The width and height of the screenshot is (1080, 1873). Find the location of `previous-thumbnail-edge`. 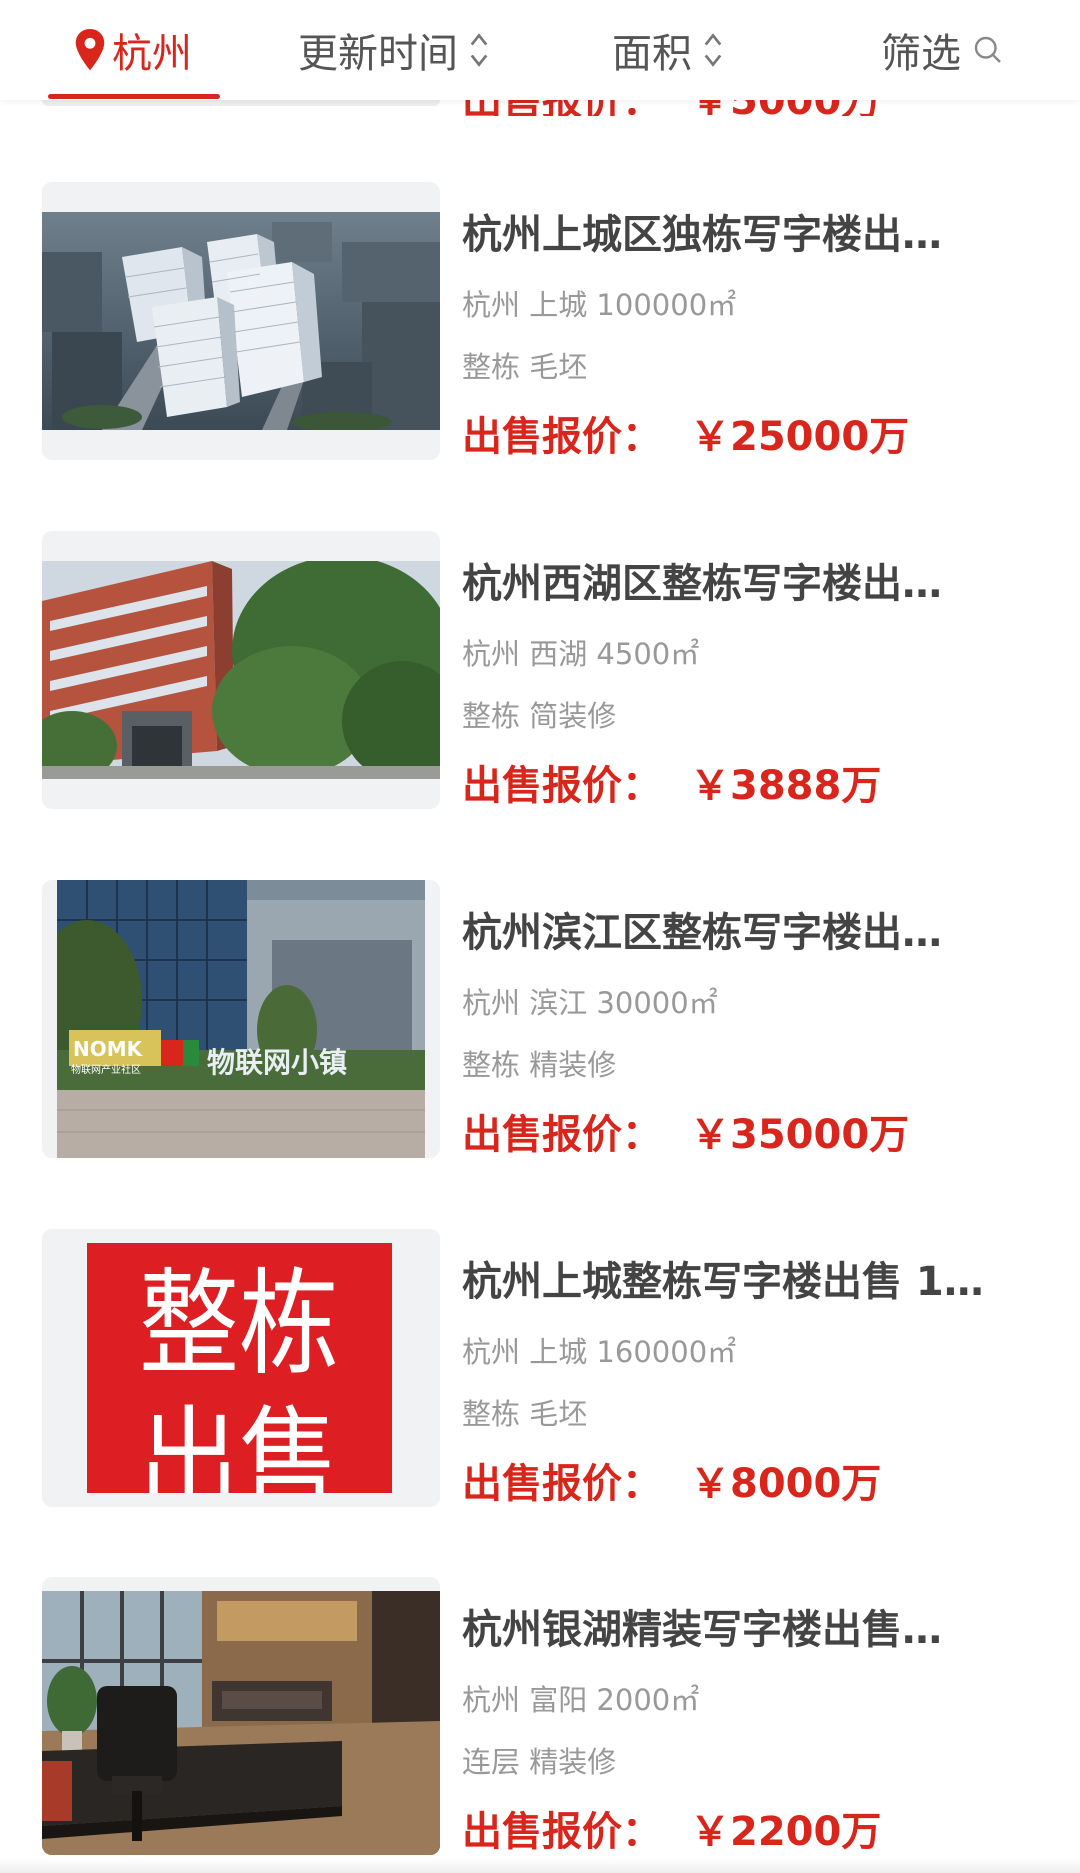

previous-thumbnail-edge is located at coordinates (241, 103).